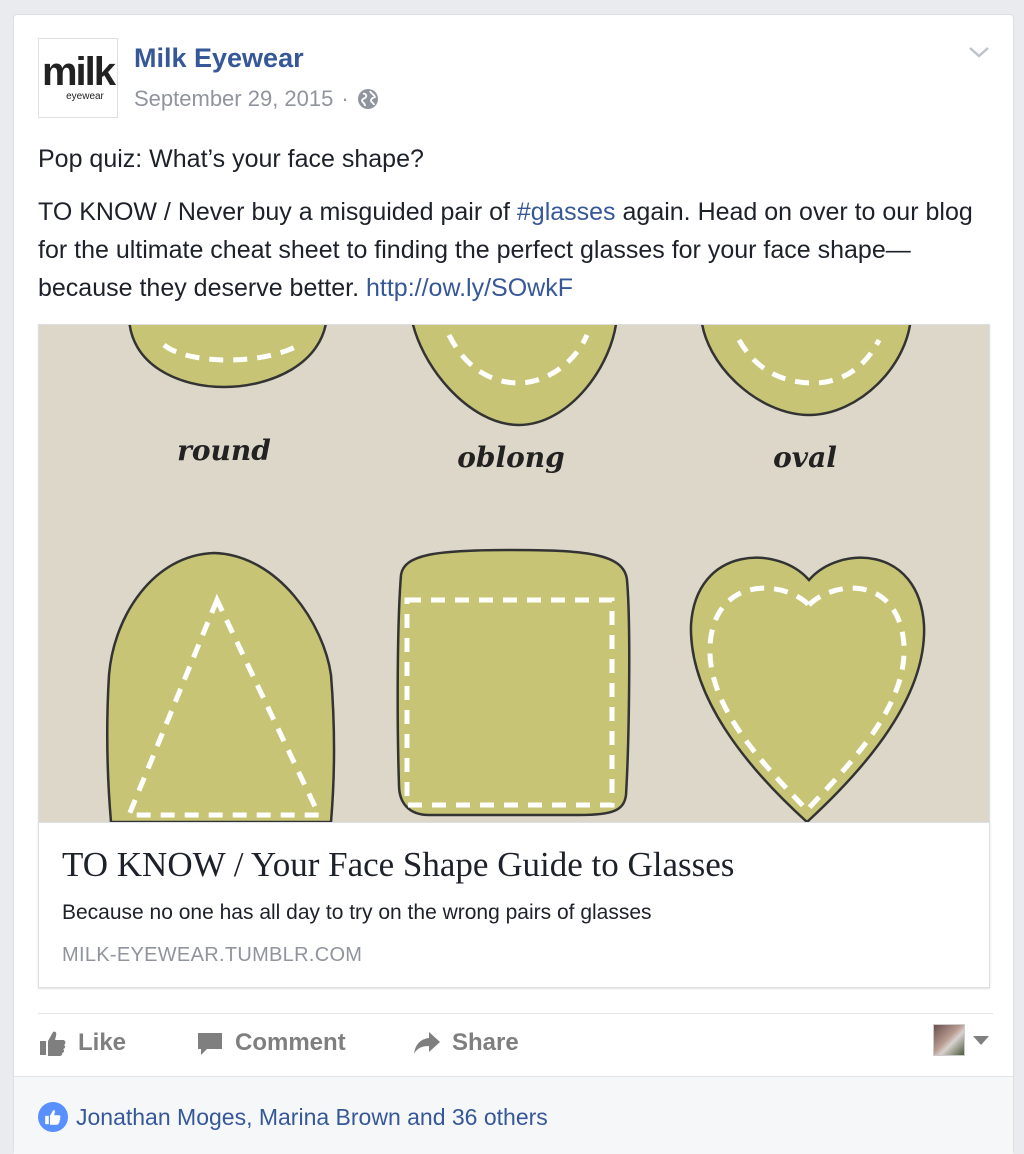 This screenshot has height=1154, width=1024. Describe the element at coordinates (566, 212) in the screenshot. I see `hashtag-link: #glasses` at that location.